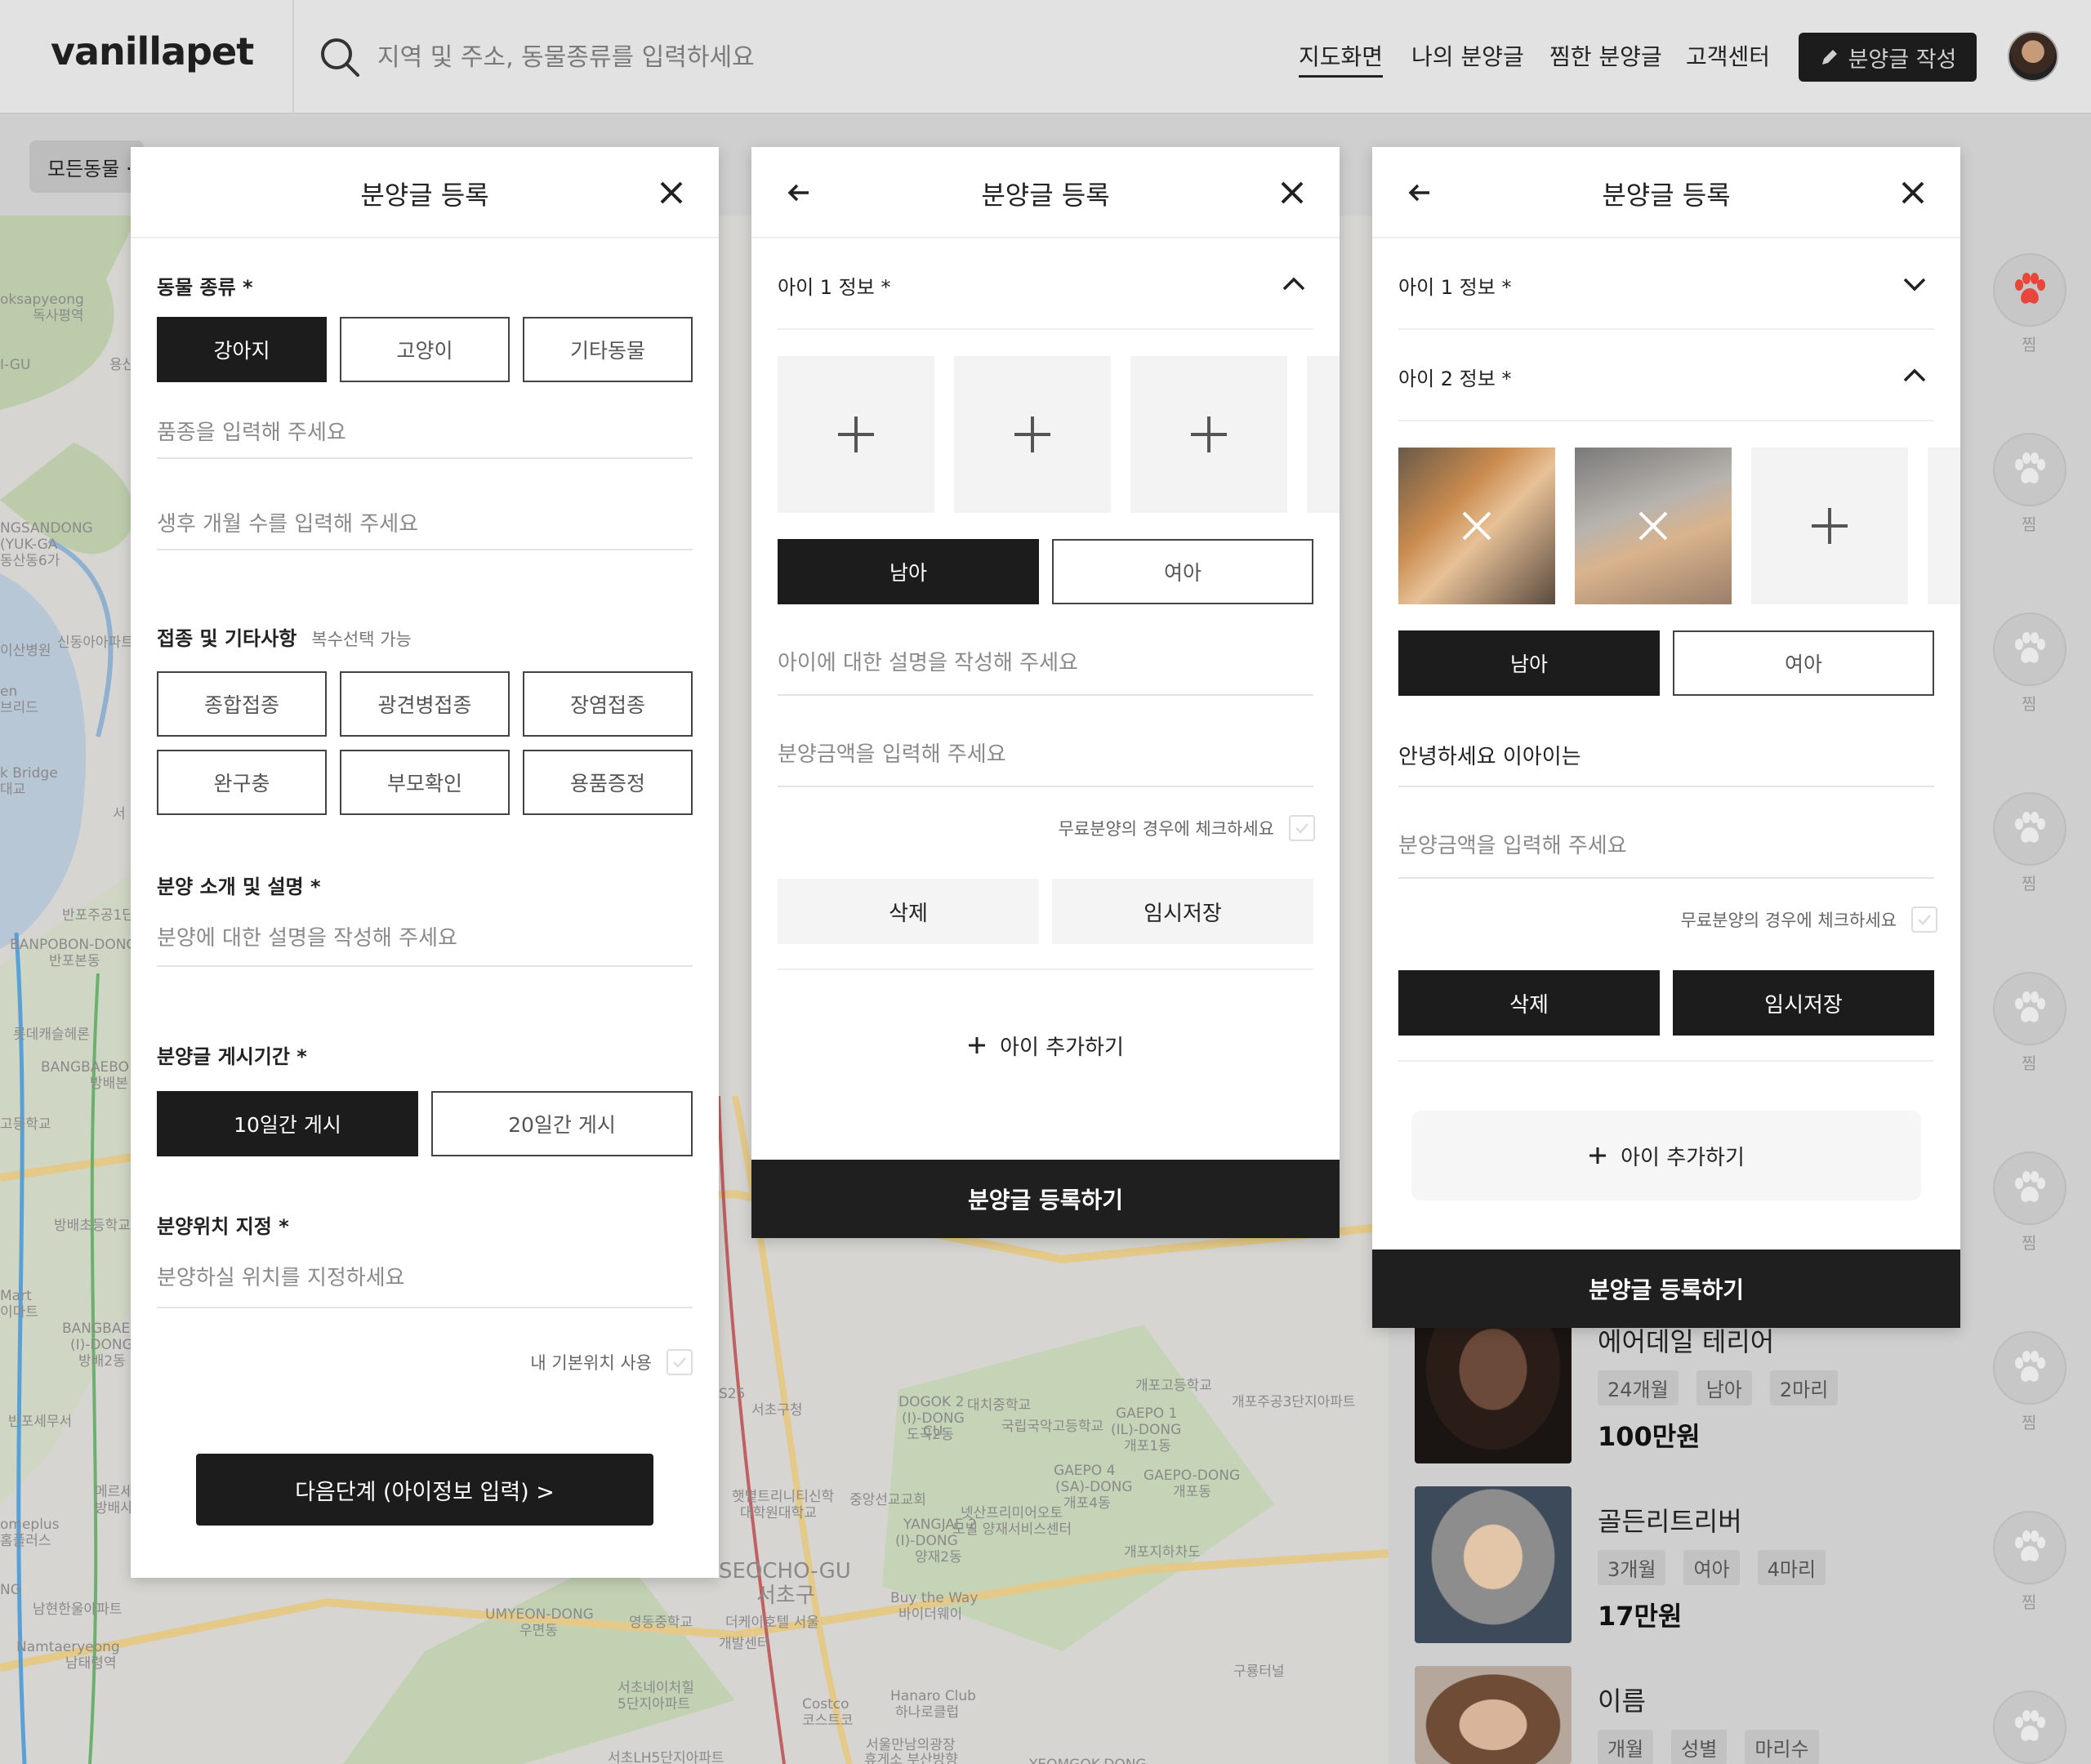 This screenshot has width=2091, height=1764. Describe the element at coordinates (1084, 1471) in the screenshot. I see `svg-text: GAEPO 4` at that location.